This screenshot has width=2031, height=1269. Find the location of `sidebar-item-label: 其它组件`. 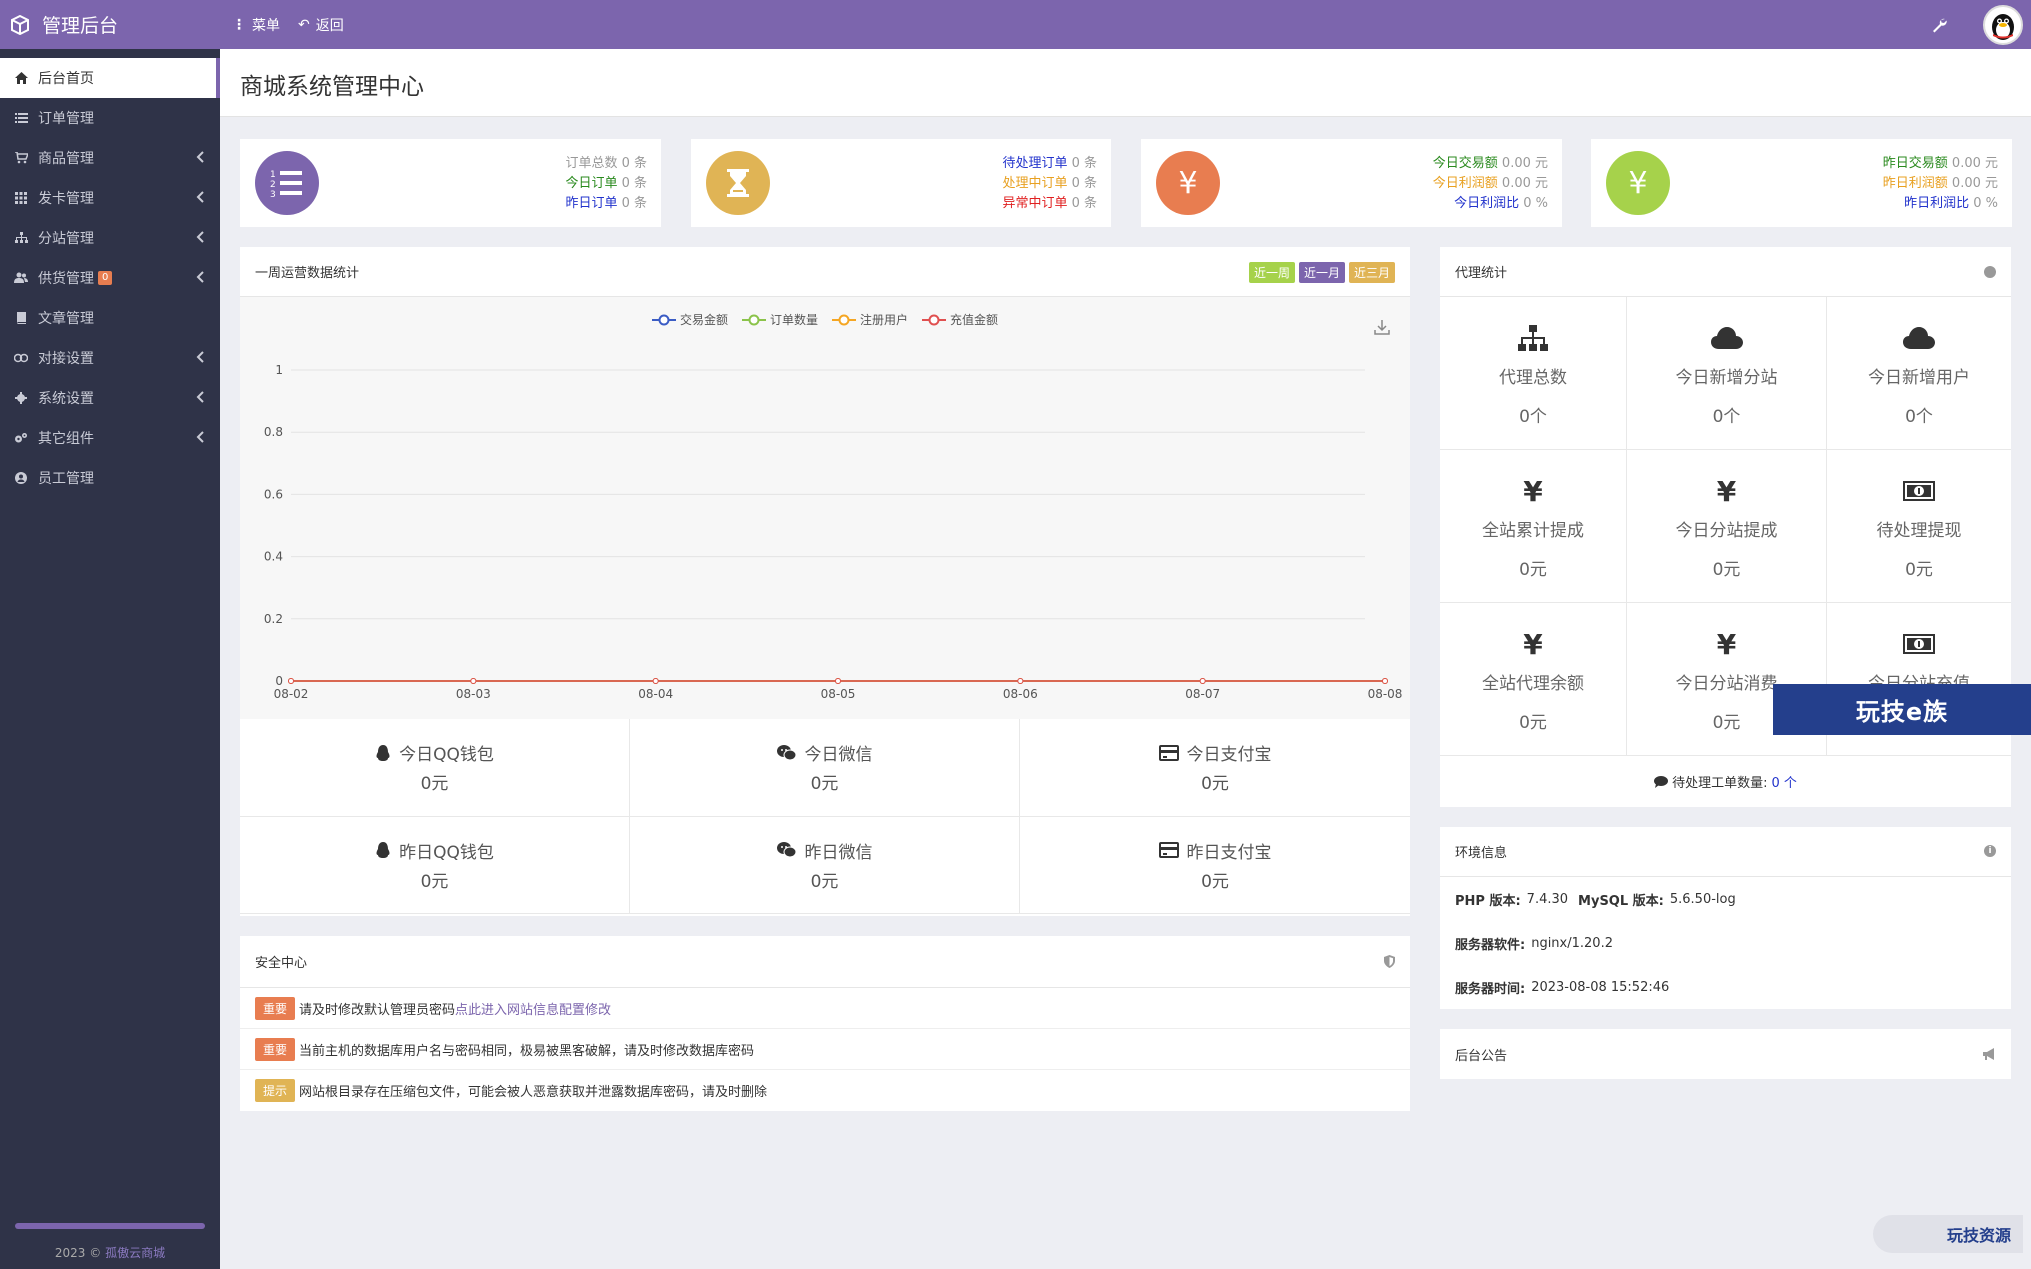

sidebar-item-label: 其它组件 is located at coordinates (66, 439).